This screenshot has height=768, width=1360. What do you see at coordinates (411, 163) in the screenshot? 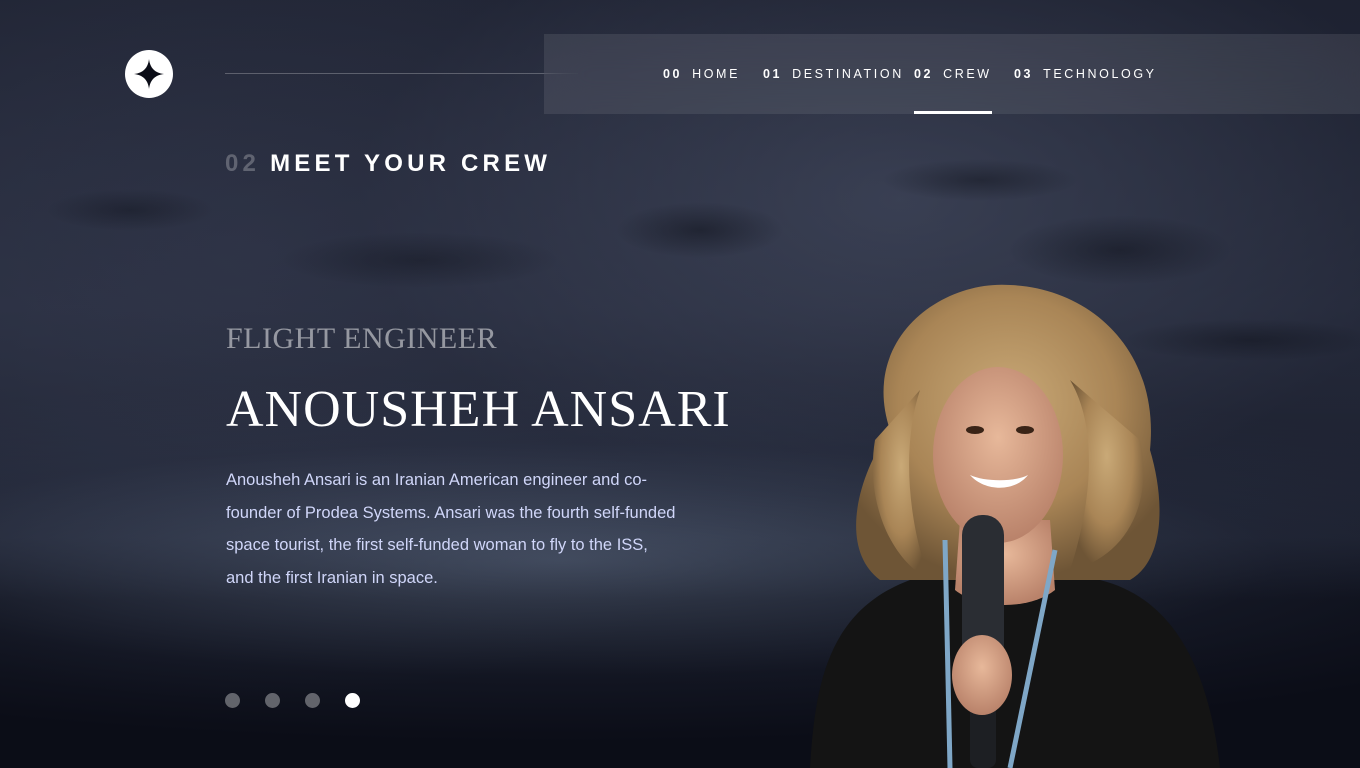
I see `page-heading-text: MEET YOUR CREW` at bounding box center [411, 163].